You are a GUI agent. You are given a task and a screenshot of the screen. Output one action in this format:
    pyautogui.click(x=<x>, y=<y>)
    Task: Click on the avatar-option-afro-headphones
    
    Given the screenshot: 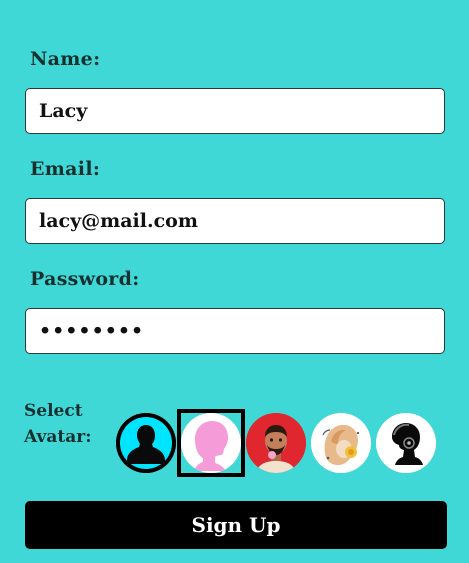 What is the action you would take?
    pyautogui.click(x=406, y=443)
    